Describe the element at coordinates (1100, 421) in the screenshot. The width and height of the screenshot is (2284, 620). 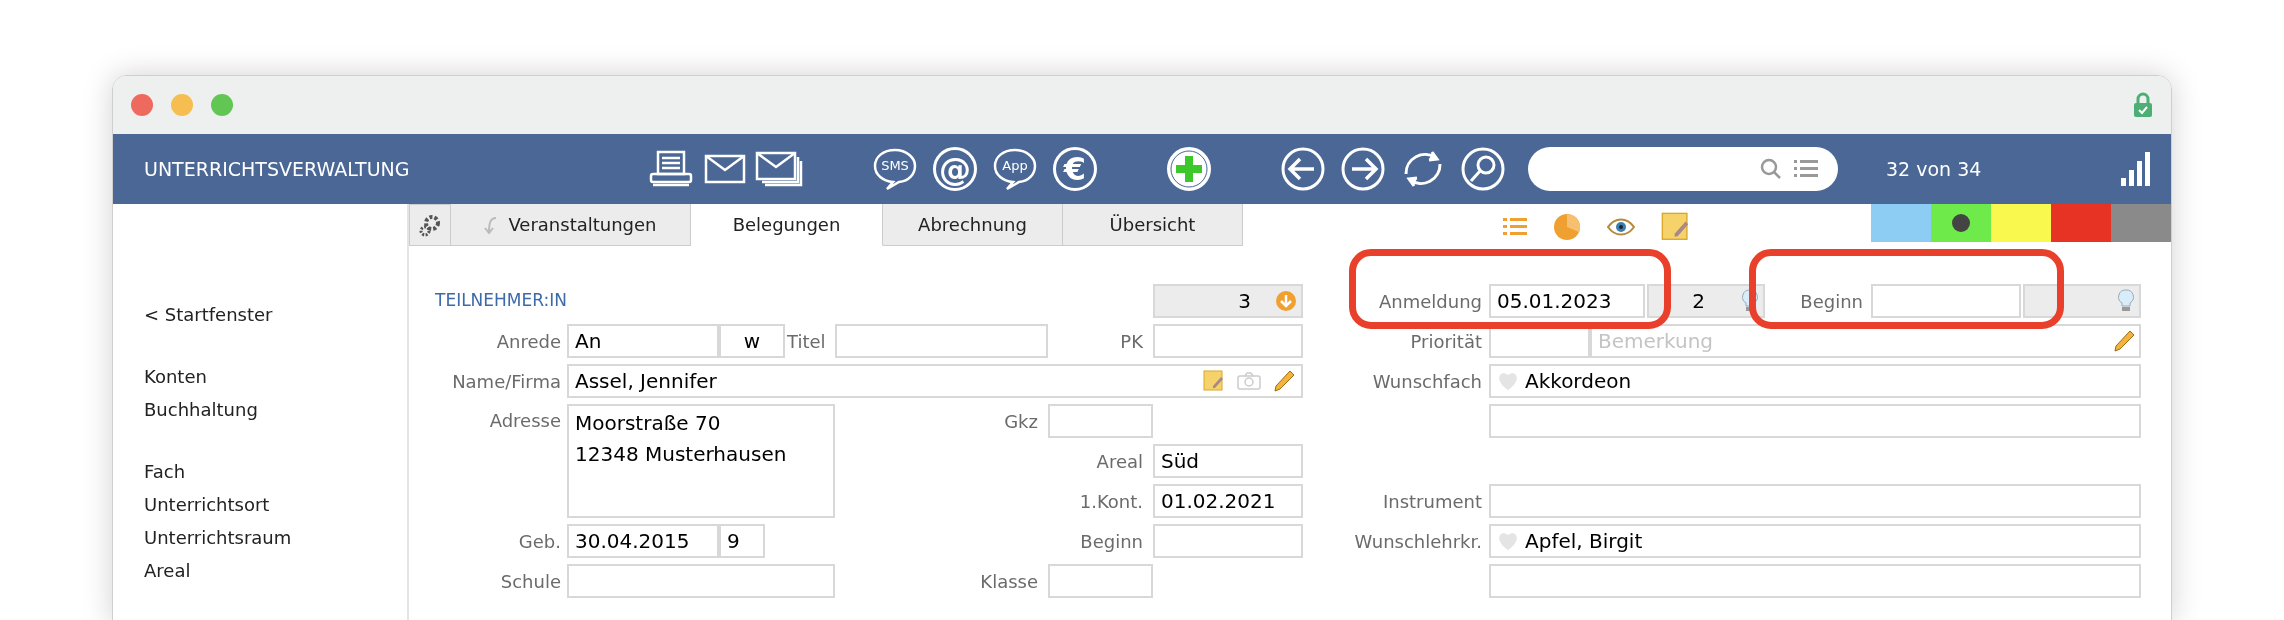
I see `gkz-field` at that location.